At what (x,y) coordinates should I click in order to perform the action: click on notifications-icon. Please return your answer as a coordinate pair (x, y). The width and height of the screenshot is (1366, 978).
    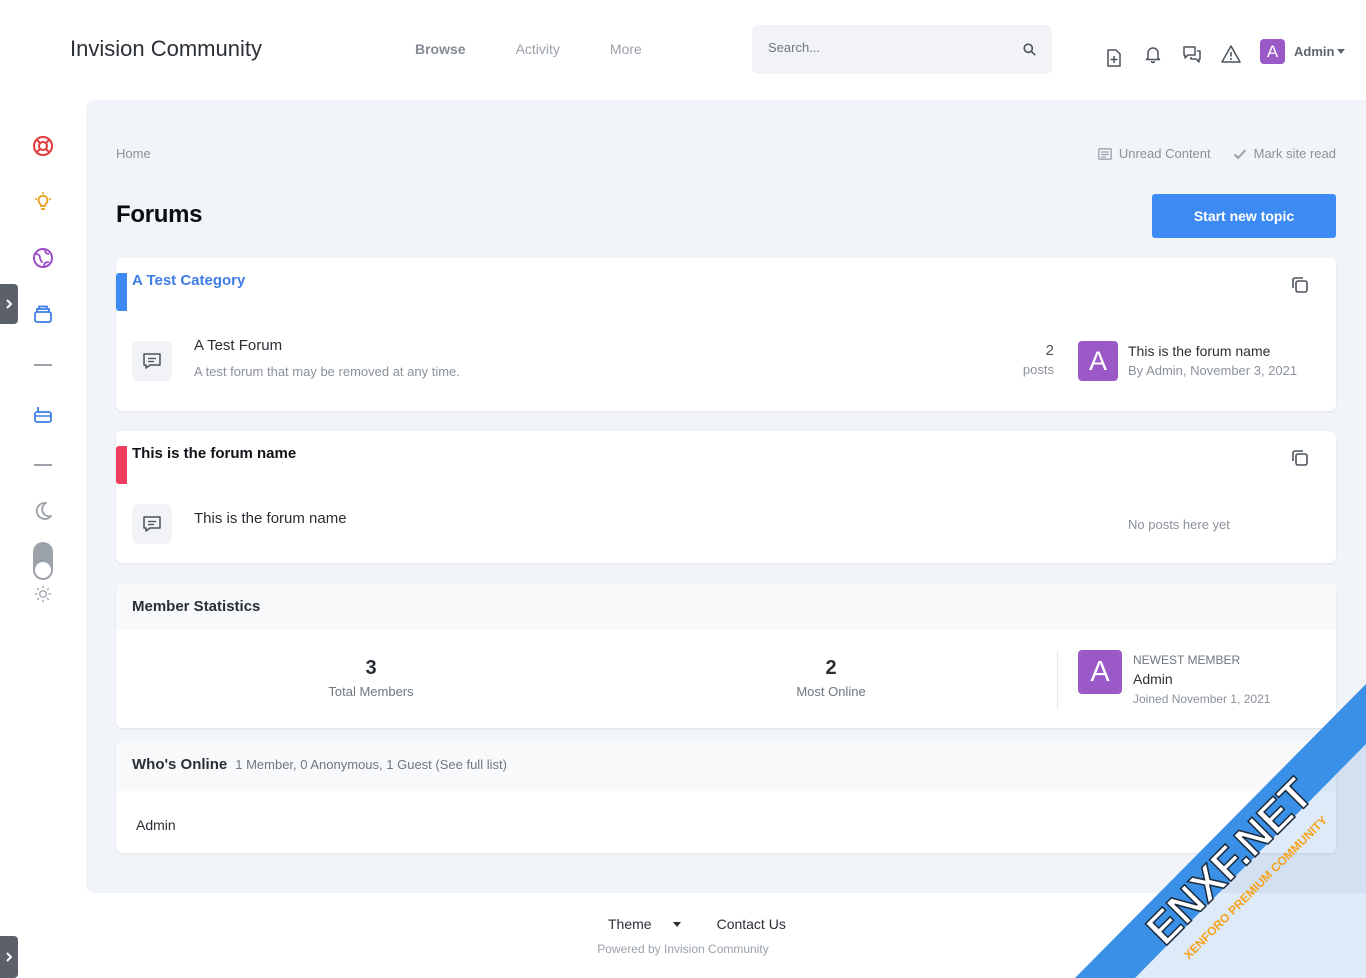
    Looking at the image, I should click on (1153, 54).